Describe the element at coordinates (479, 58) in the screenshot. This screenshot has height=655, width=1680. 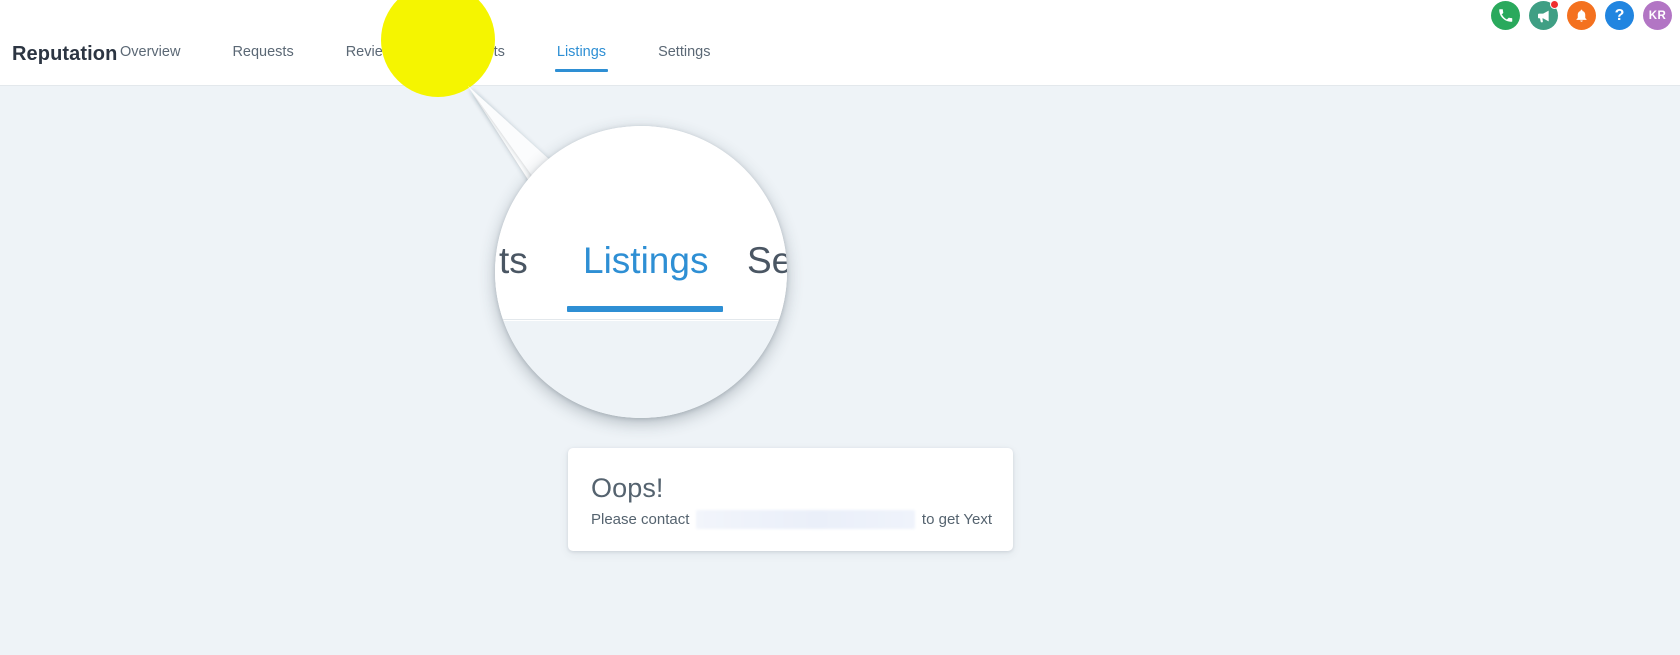
I see `nav-item-widgets: Widgets` at that location.